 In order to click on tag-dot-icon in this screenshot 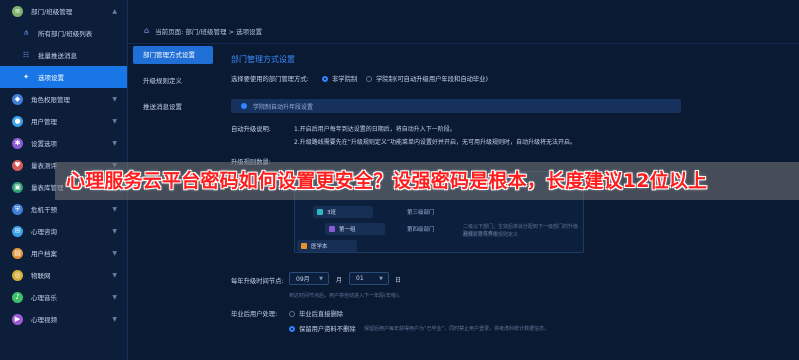, I will do `click(244, 106)`.